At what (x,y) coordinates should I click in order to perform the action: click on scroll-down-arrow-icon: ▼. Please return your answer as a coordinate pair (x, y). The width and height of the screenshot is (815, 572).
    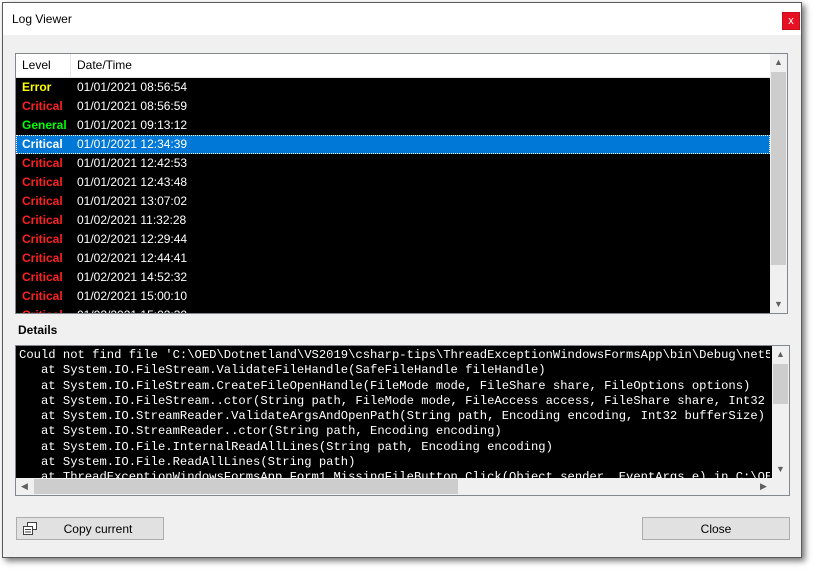
    Looking at the image, I should click on (778, 304).